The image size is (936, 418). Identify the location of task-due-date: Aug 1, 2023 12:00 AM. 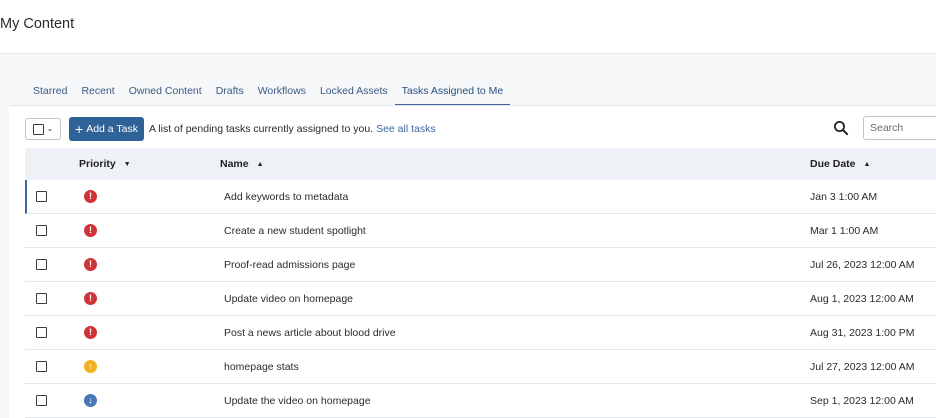
(862, 299).